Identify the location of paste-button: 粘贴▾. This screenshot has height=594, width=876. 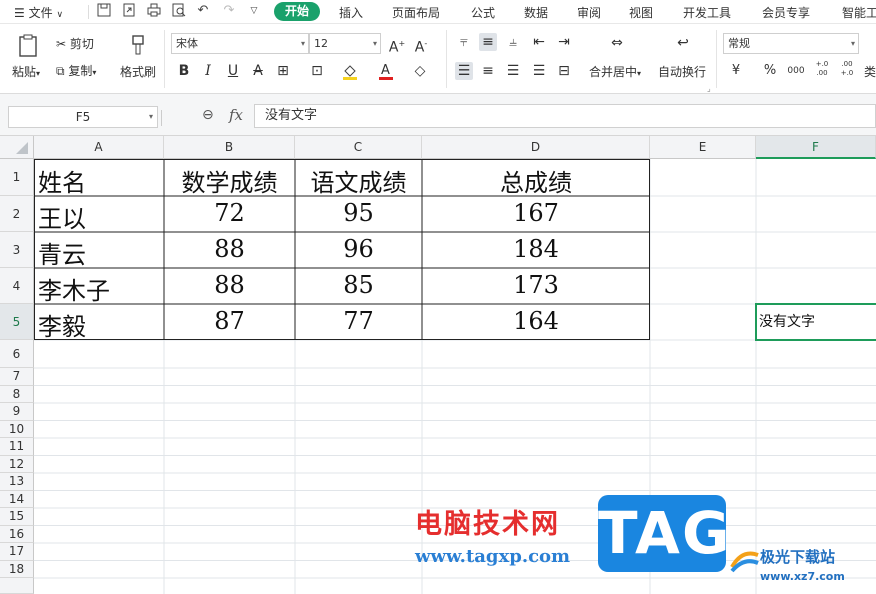
(26, 73).